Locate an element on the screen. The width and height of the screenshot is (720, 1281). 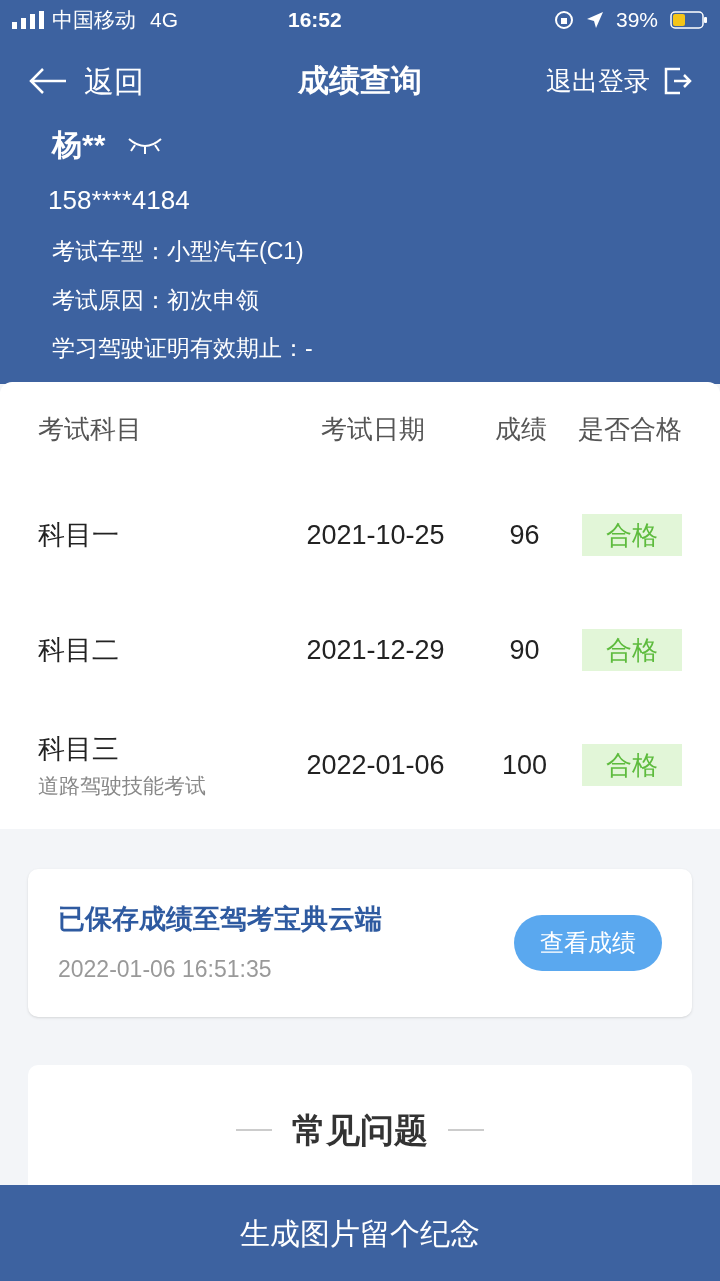
battery-text: 39% is located at coordinates (636, 20).